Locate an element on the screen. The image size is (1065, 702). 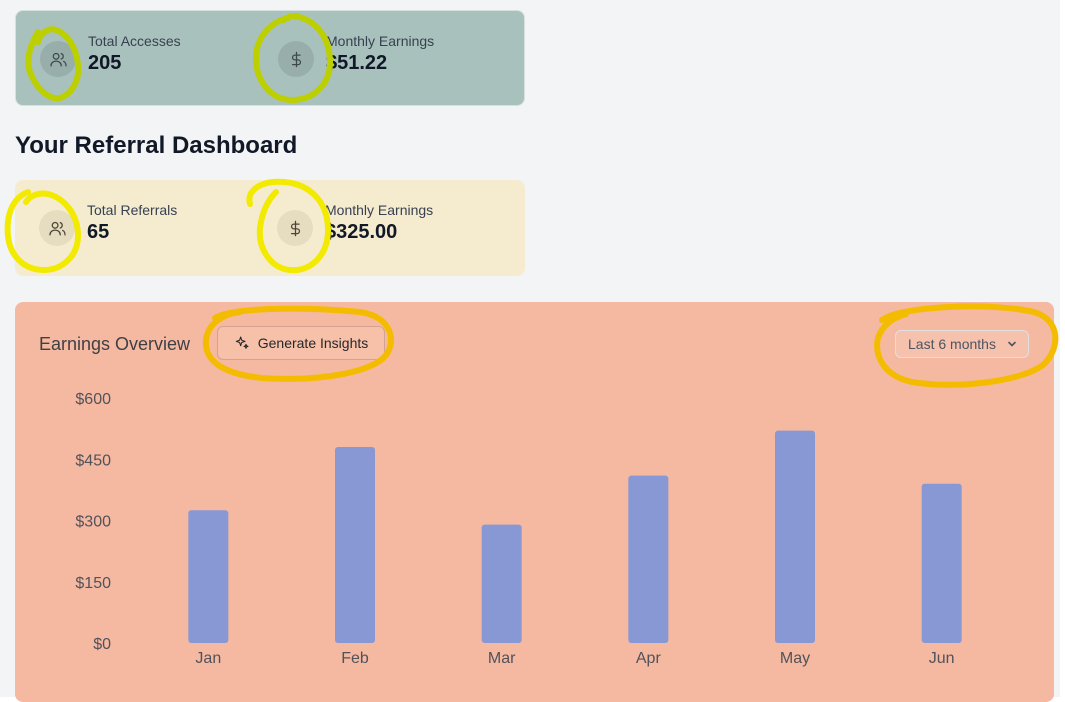
total-accesses-label: Total Accesses is located at coordinates (134, 41).